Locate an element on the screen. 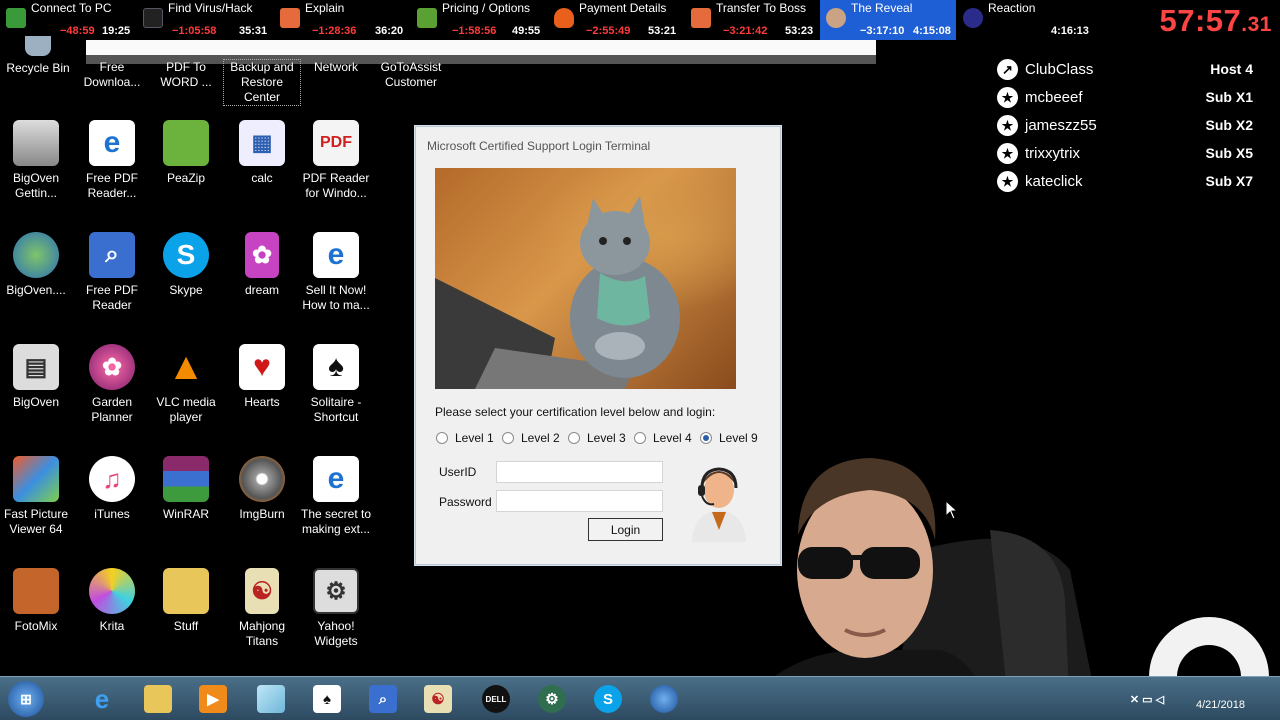  taskbar: ⊞ e ▶ ♠ ⌕ ☯ DELL ⚙ S ✕ ▭ ◁ is located at coordinates (640, 698).